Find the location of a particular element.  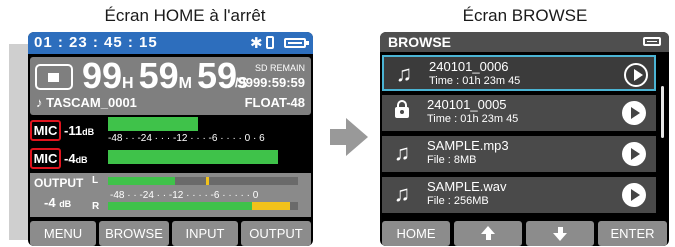

browse-title: BROWSE is located at coordinates (419, 42).